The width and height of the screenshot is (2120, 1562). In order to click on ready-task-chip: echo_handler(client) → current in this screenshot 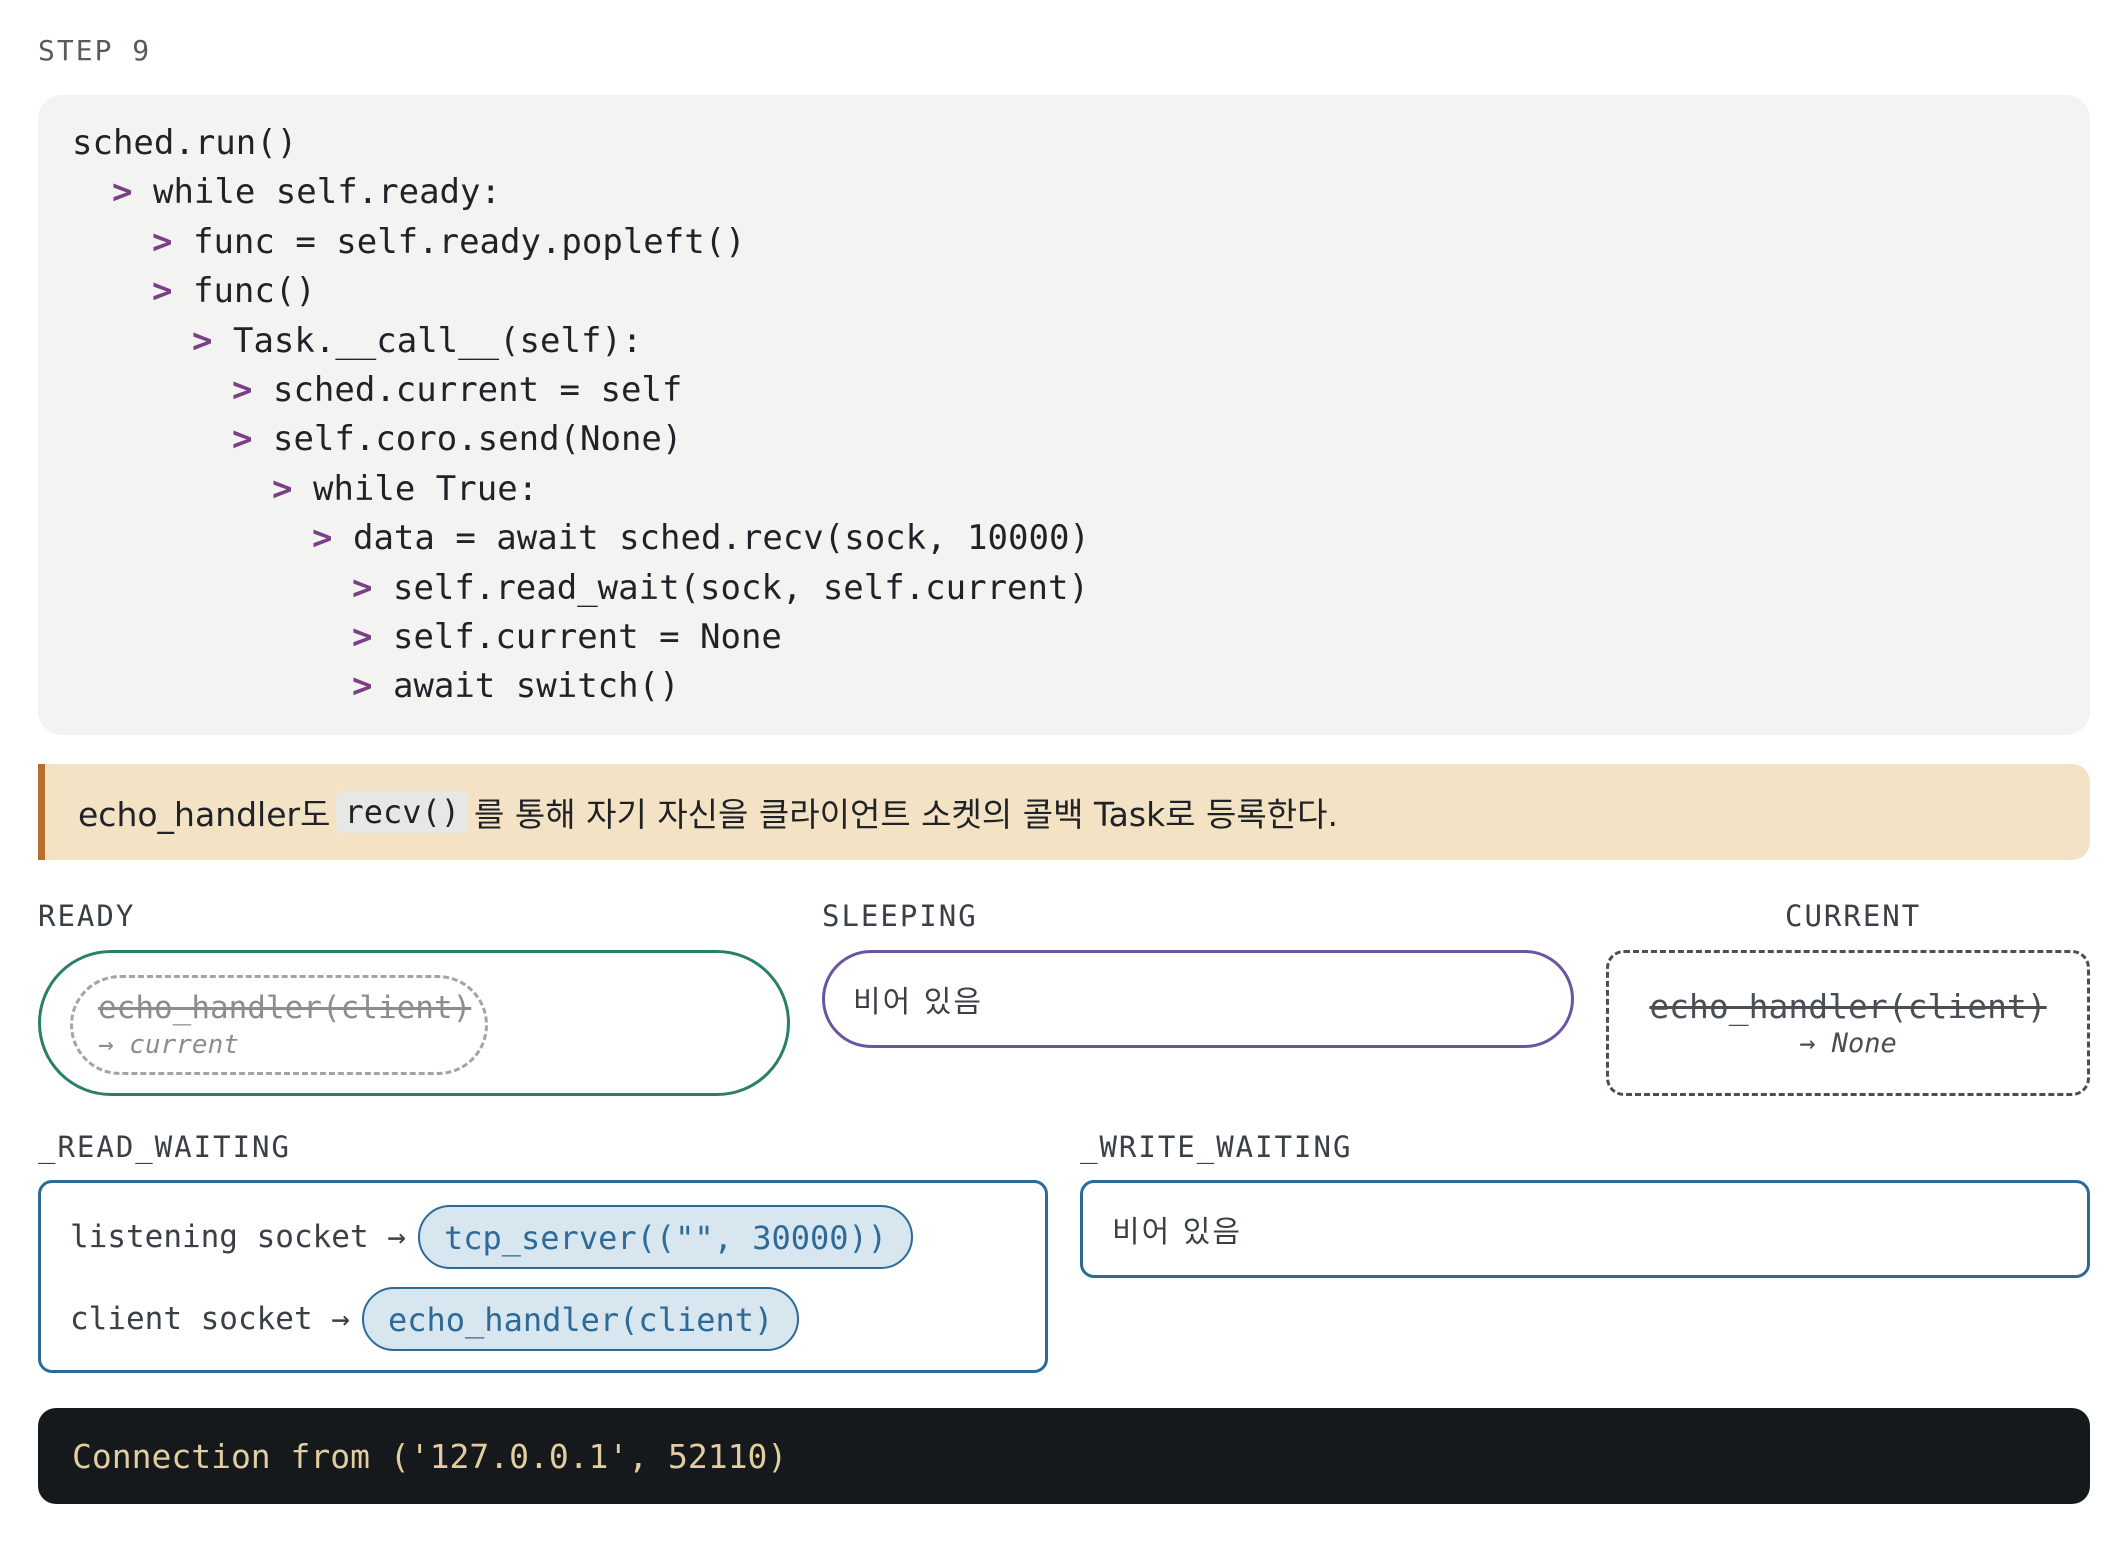, I will do `click(279, 1025)`.